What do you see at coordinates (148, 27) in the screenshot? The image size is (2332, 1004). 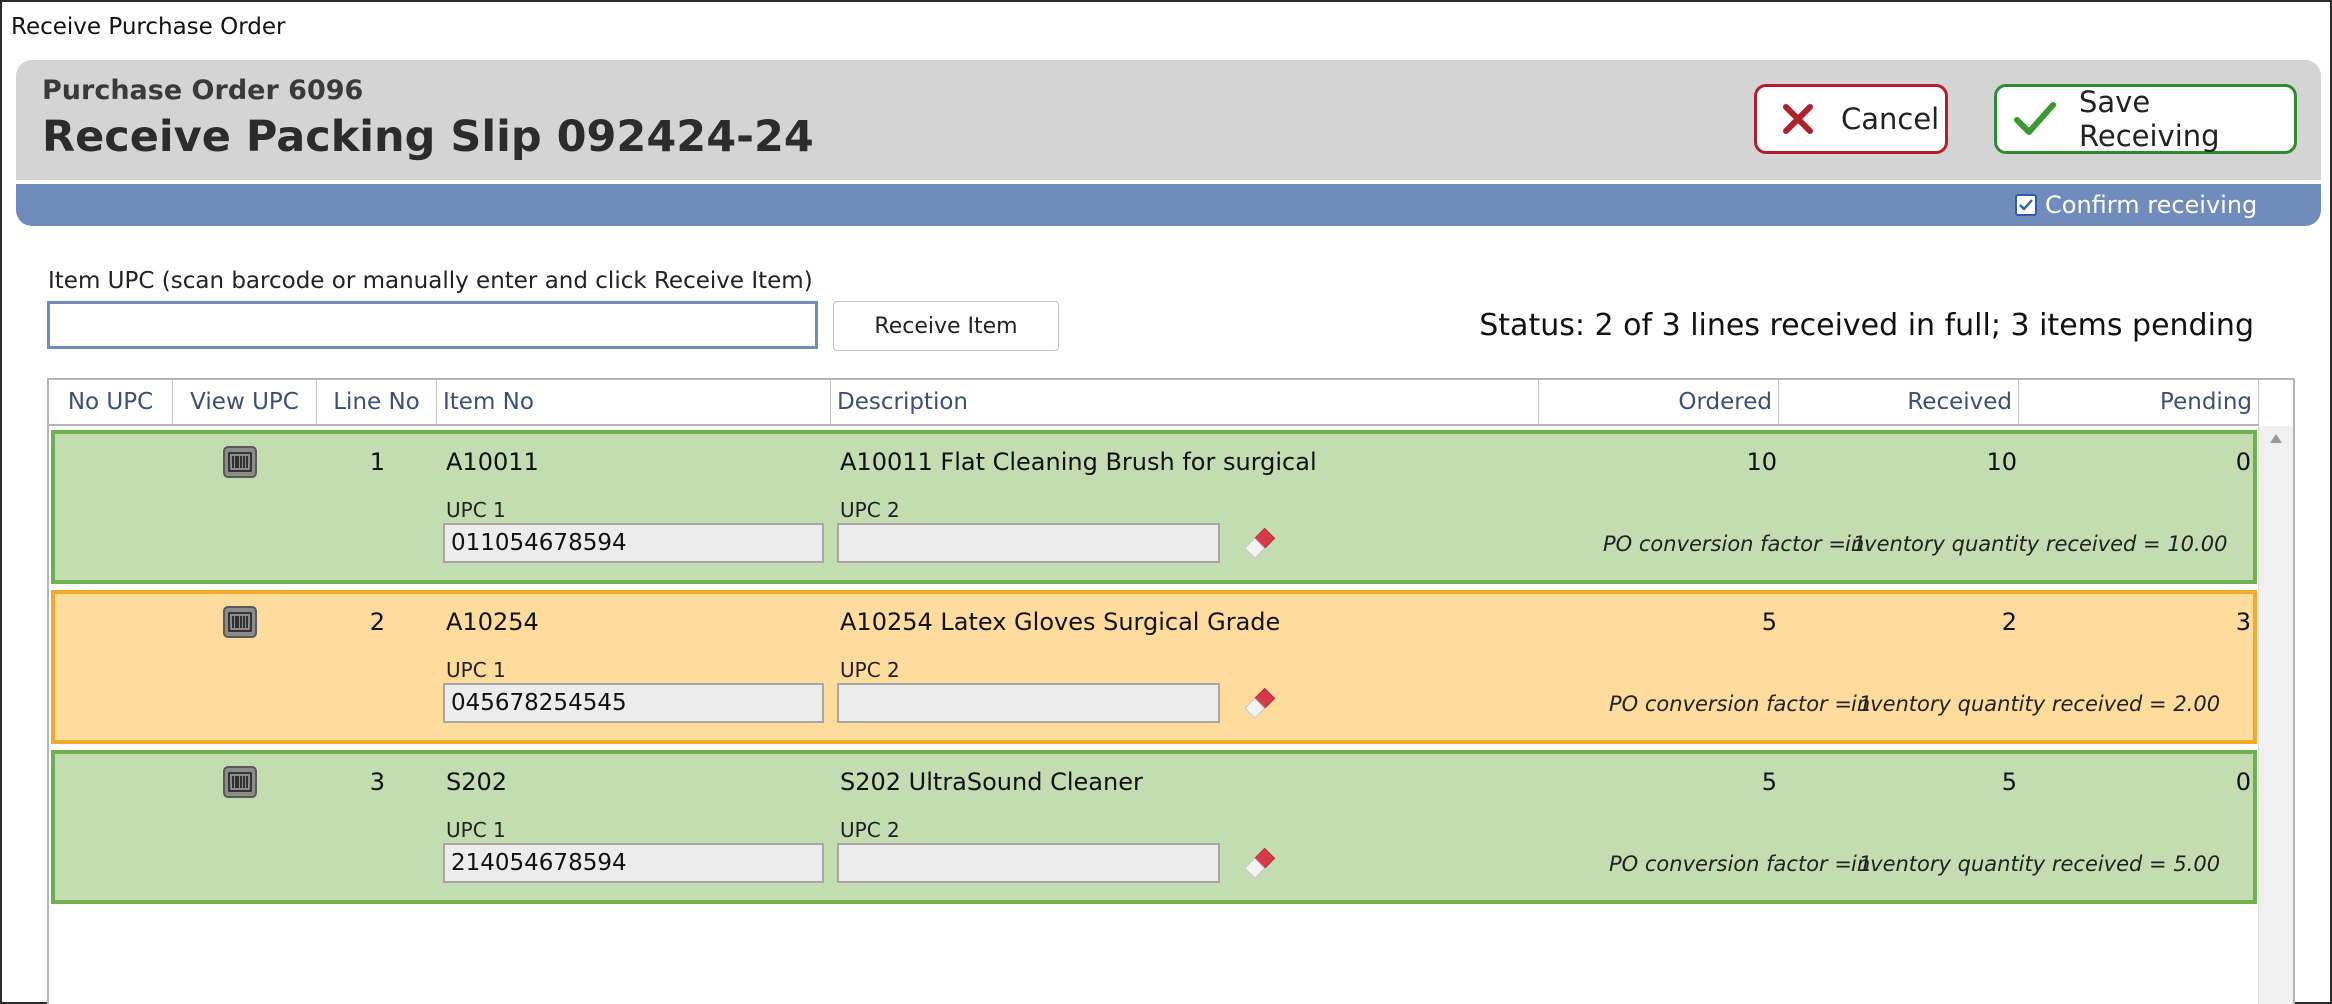 I see `window-title: Receive Purchase Order` at bounding box center [148, 27].